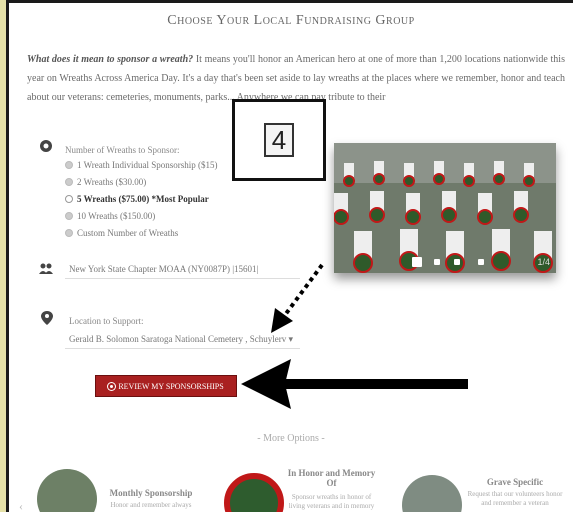 The height and width of the screenshot is (512, 573). What do you see at coordinates (354, 336) in the screenshot?
I see `annotation-arrows` at bounding box center [354, 336].